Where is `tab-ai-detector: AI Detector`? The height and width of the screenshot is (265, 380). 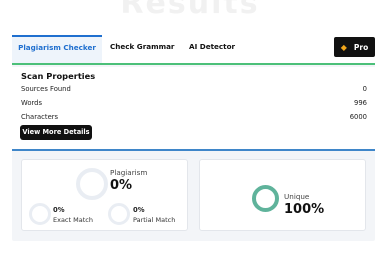 tab-ai-detector: AI Detector is located at coordinates (212, 49).